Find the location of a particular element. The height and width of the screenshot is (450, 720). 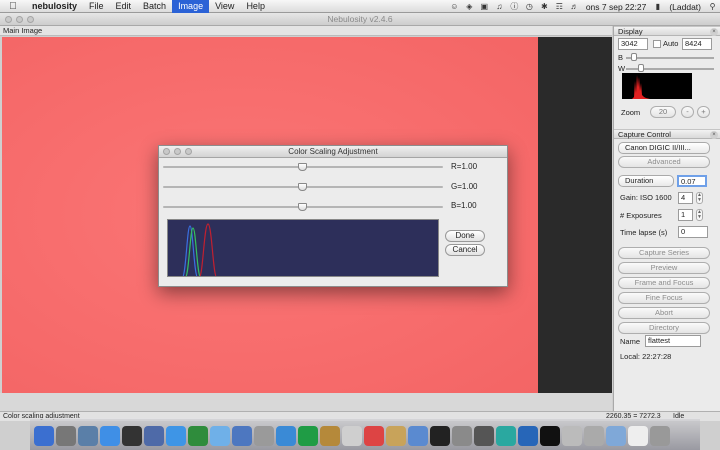

gain-stepper: ▲ ▼ is located at coordinates (699, 198).